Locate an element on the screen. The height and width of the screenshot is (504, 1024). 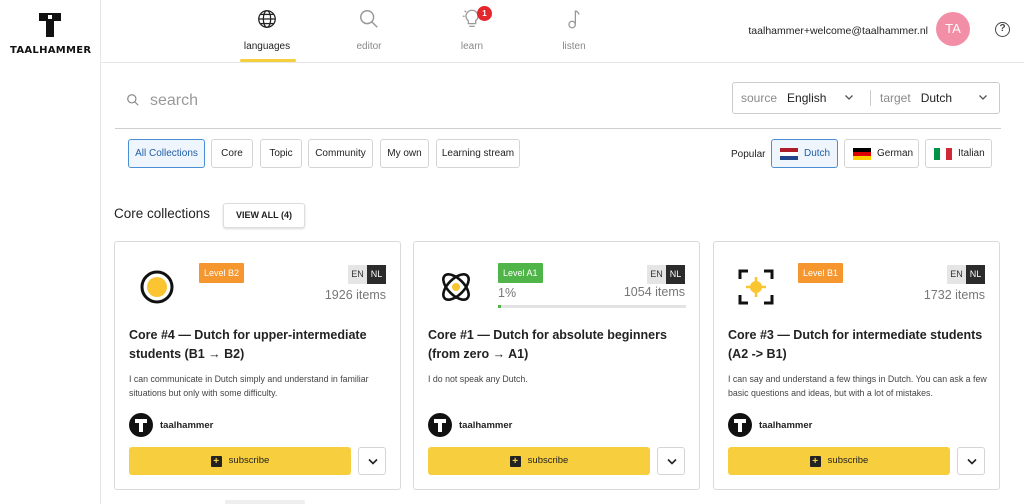
brand-logo: TAALHAMMER is located at coordinates (51, 34).